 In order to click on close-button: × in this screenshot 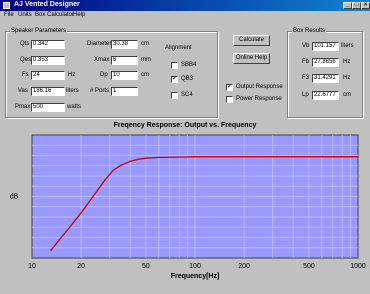, I will do `click(365, 5)`.